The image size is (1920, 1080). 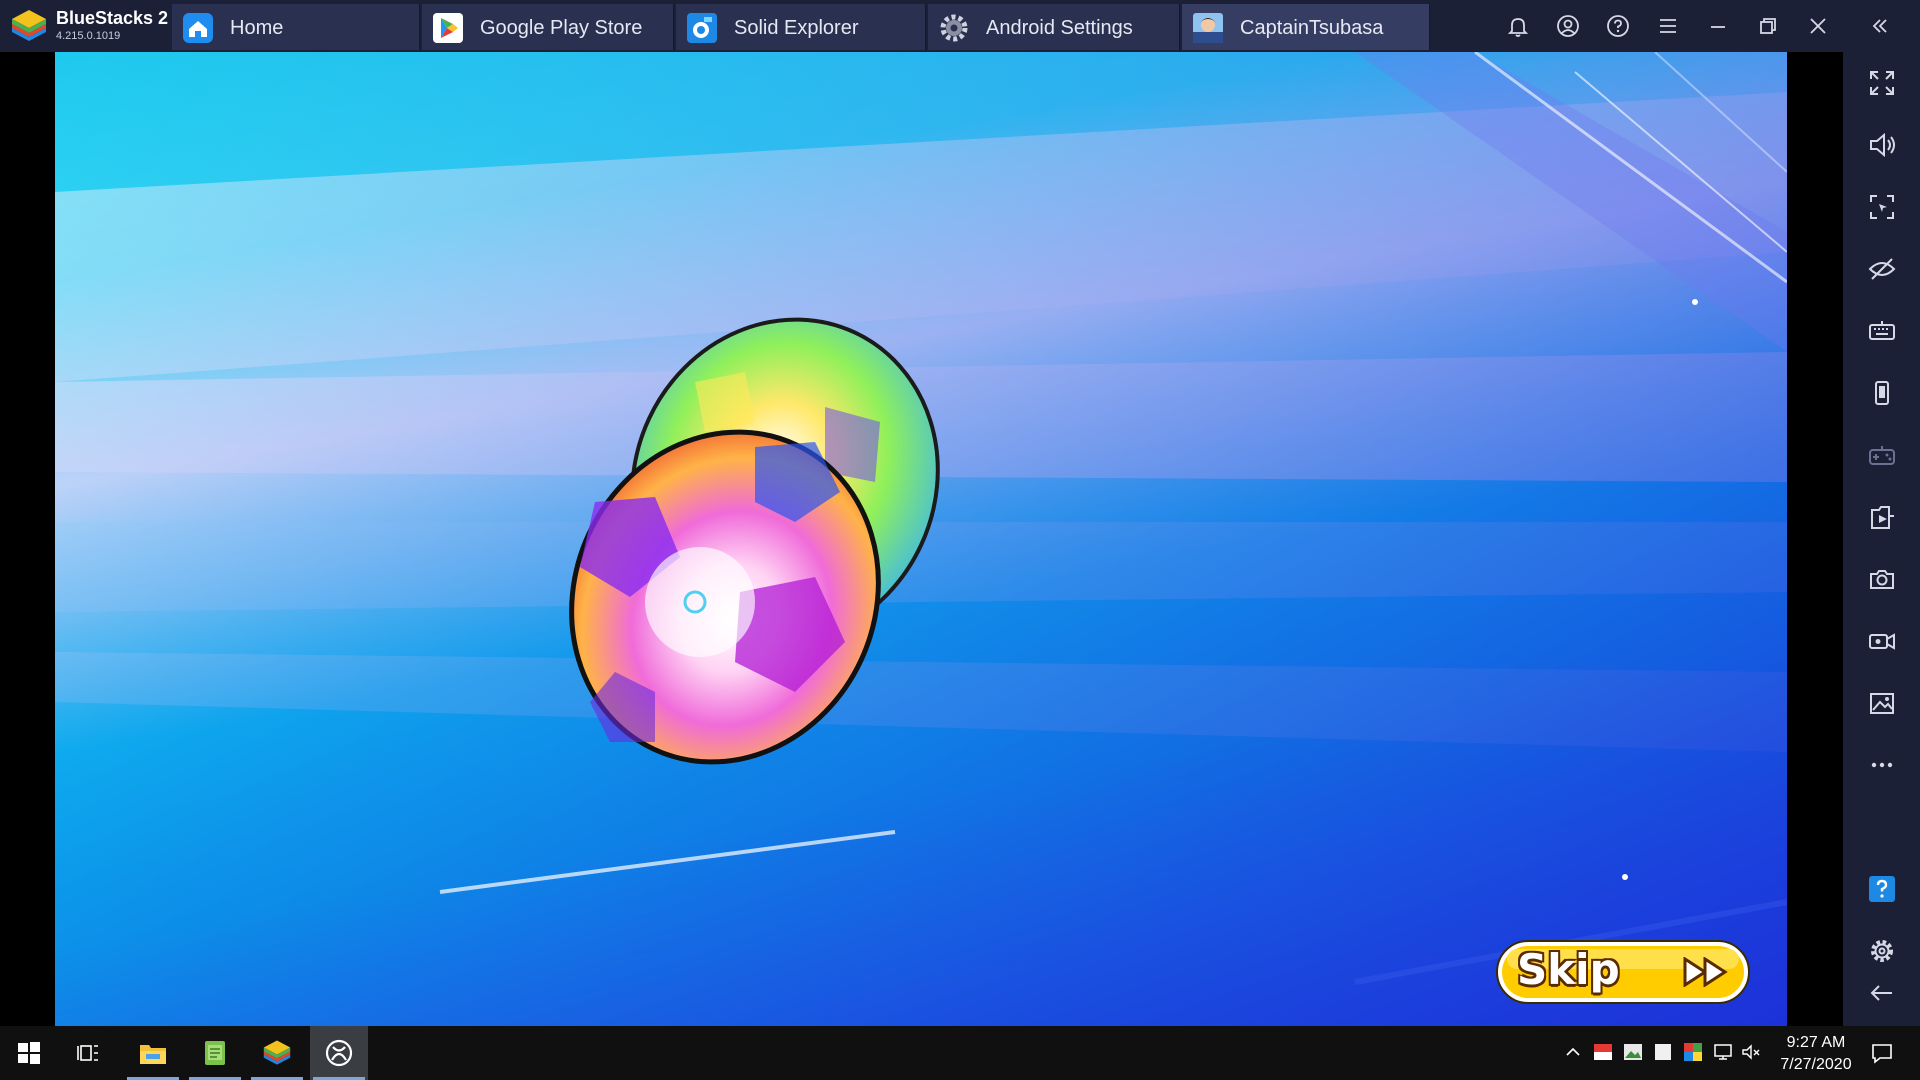 I want to click on screenshot-button, so click(x=1882, y=579).